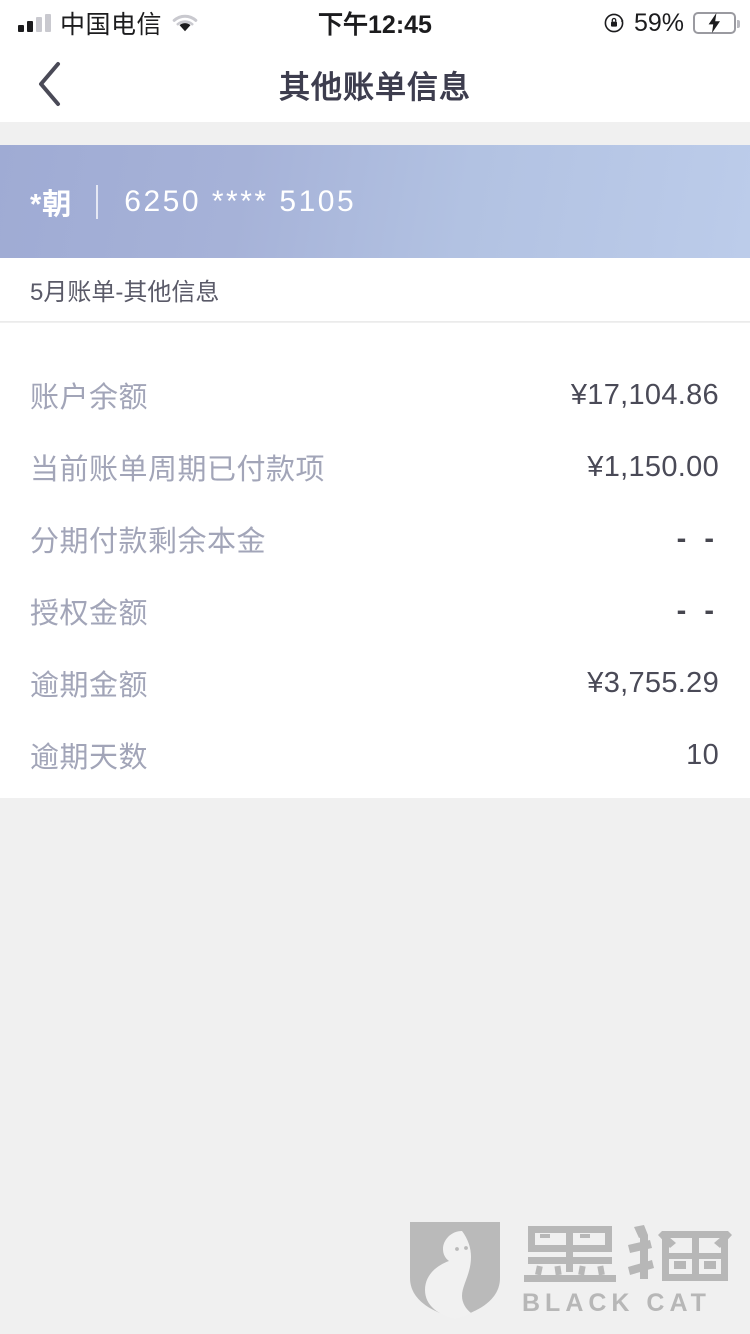 The image size is (750, 1334). What do you see at coordinates (375, 133) in the screenshot?
I see `header-spacer` at bounding box center [375, 133].